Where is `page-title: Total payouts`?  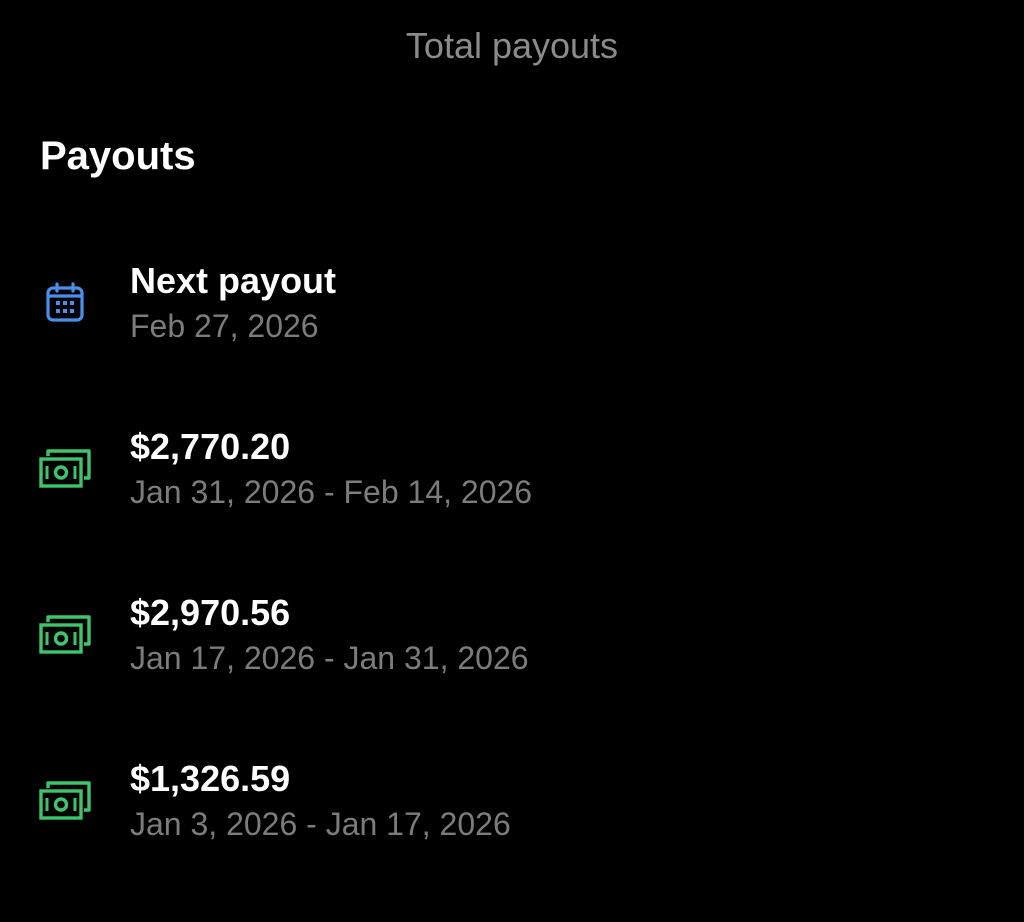
page-title: Total payouts is located at coordinates (512, 45).